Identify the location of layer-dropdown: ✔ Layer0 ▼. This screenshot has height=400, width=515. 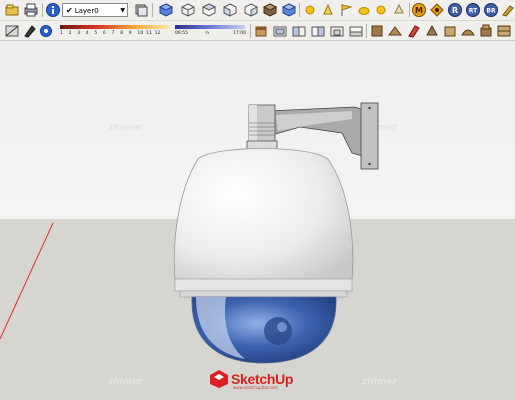
(95, 10).